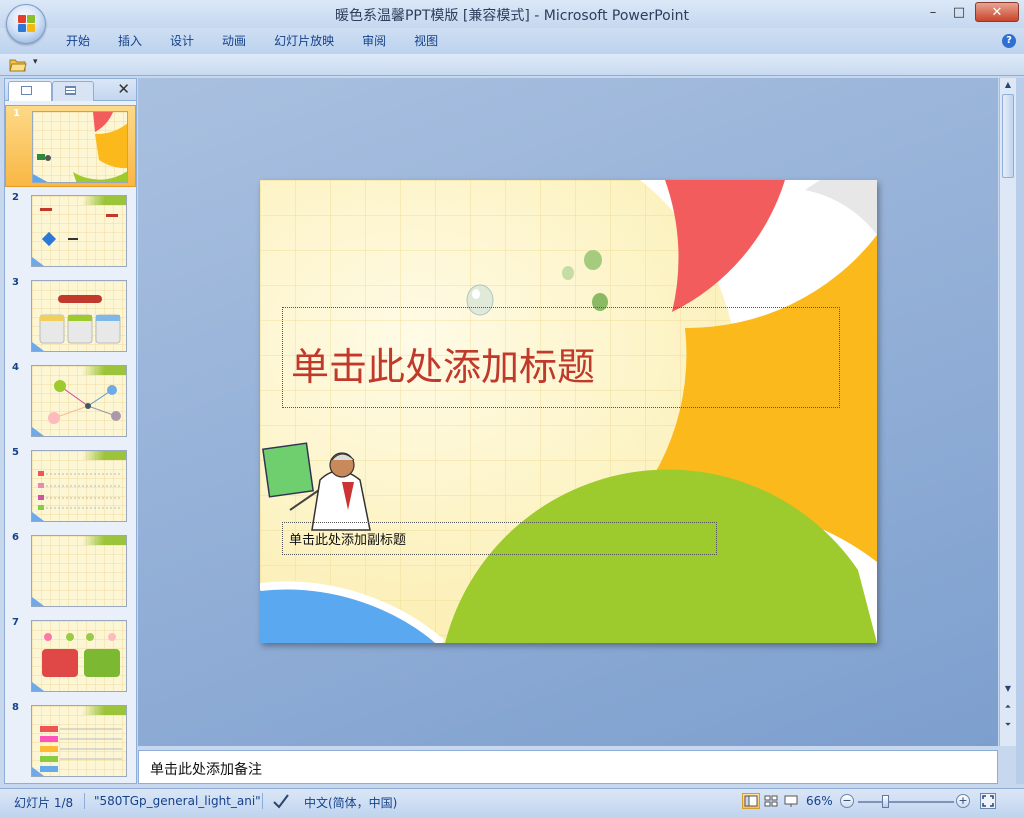 The height and width of the screenshot is (818, 1024). What do you see at coordinates (847, 801) in the screenshot?
I see `zoom-out-button: −` at bounding box center [847, 801].